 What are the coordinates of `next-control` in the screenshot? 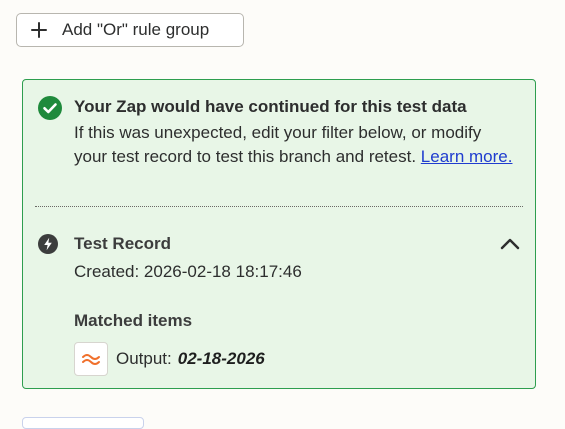 It's located at (83, 423).